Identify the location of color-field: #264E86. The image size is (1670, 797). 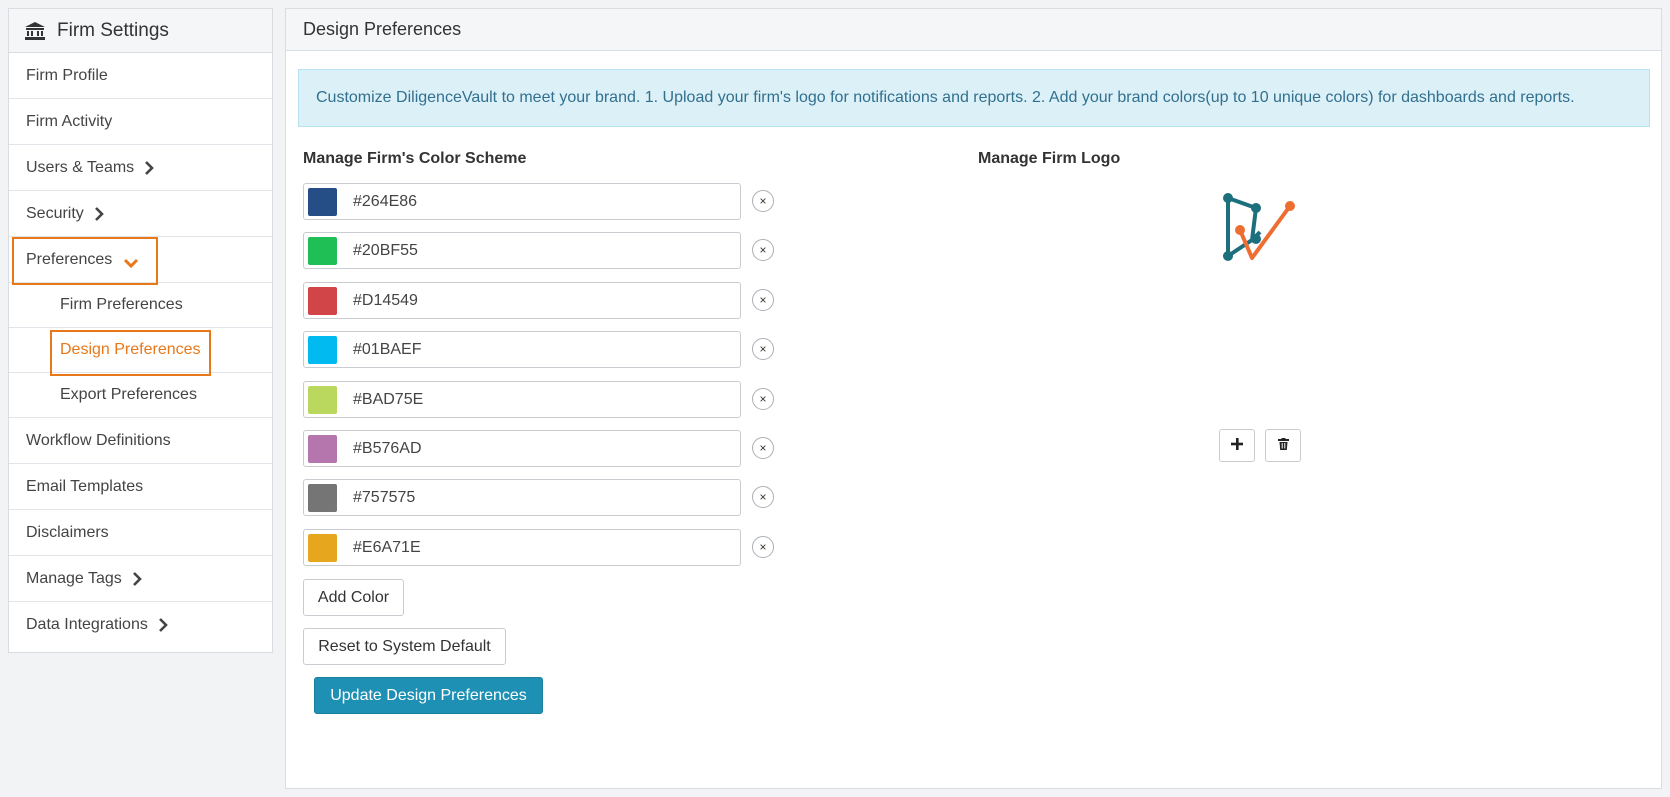
(522, 201).